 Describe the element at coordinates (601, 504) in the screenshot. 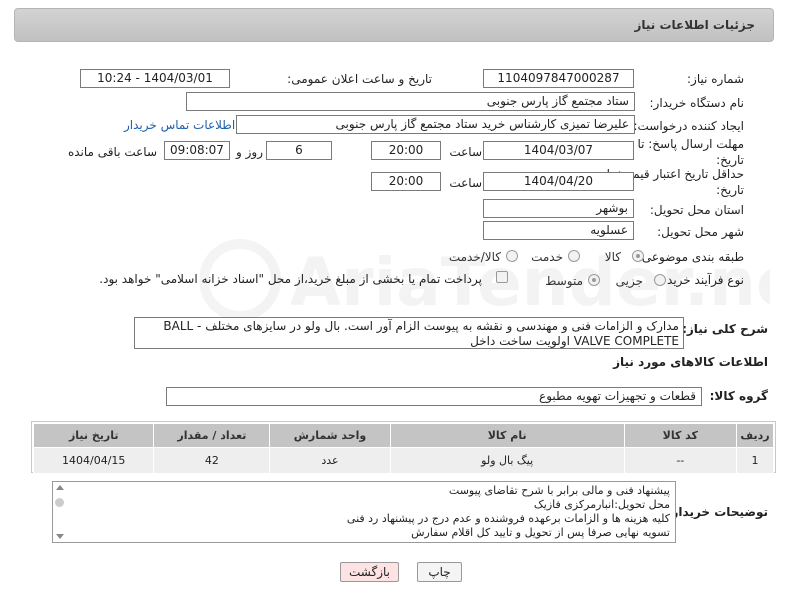

I see `notes-line: محل تحویل:انبارمرکزی فازیک` at that location.